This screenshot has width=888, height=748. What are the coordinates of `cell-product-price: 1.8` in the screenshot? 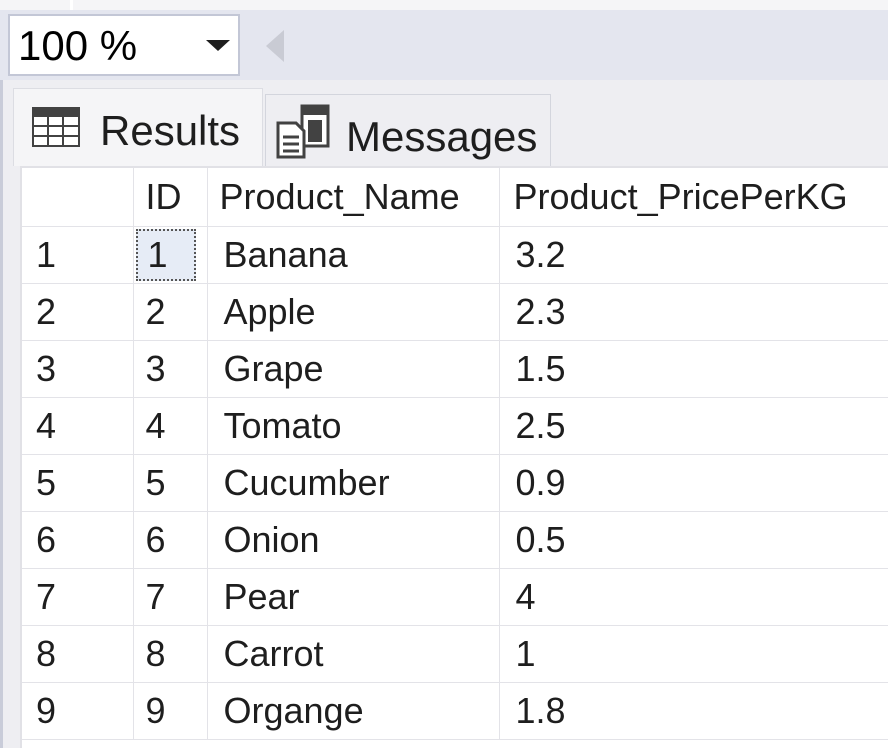 It's located at (693, 711).